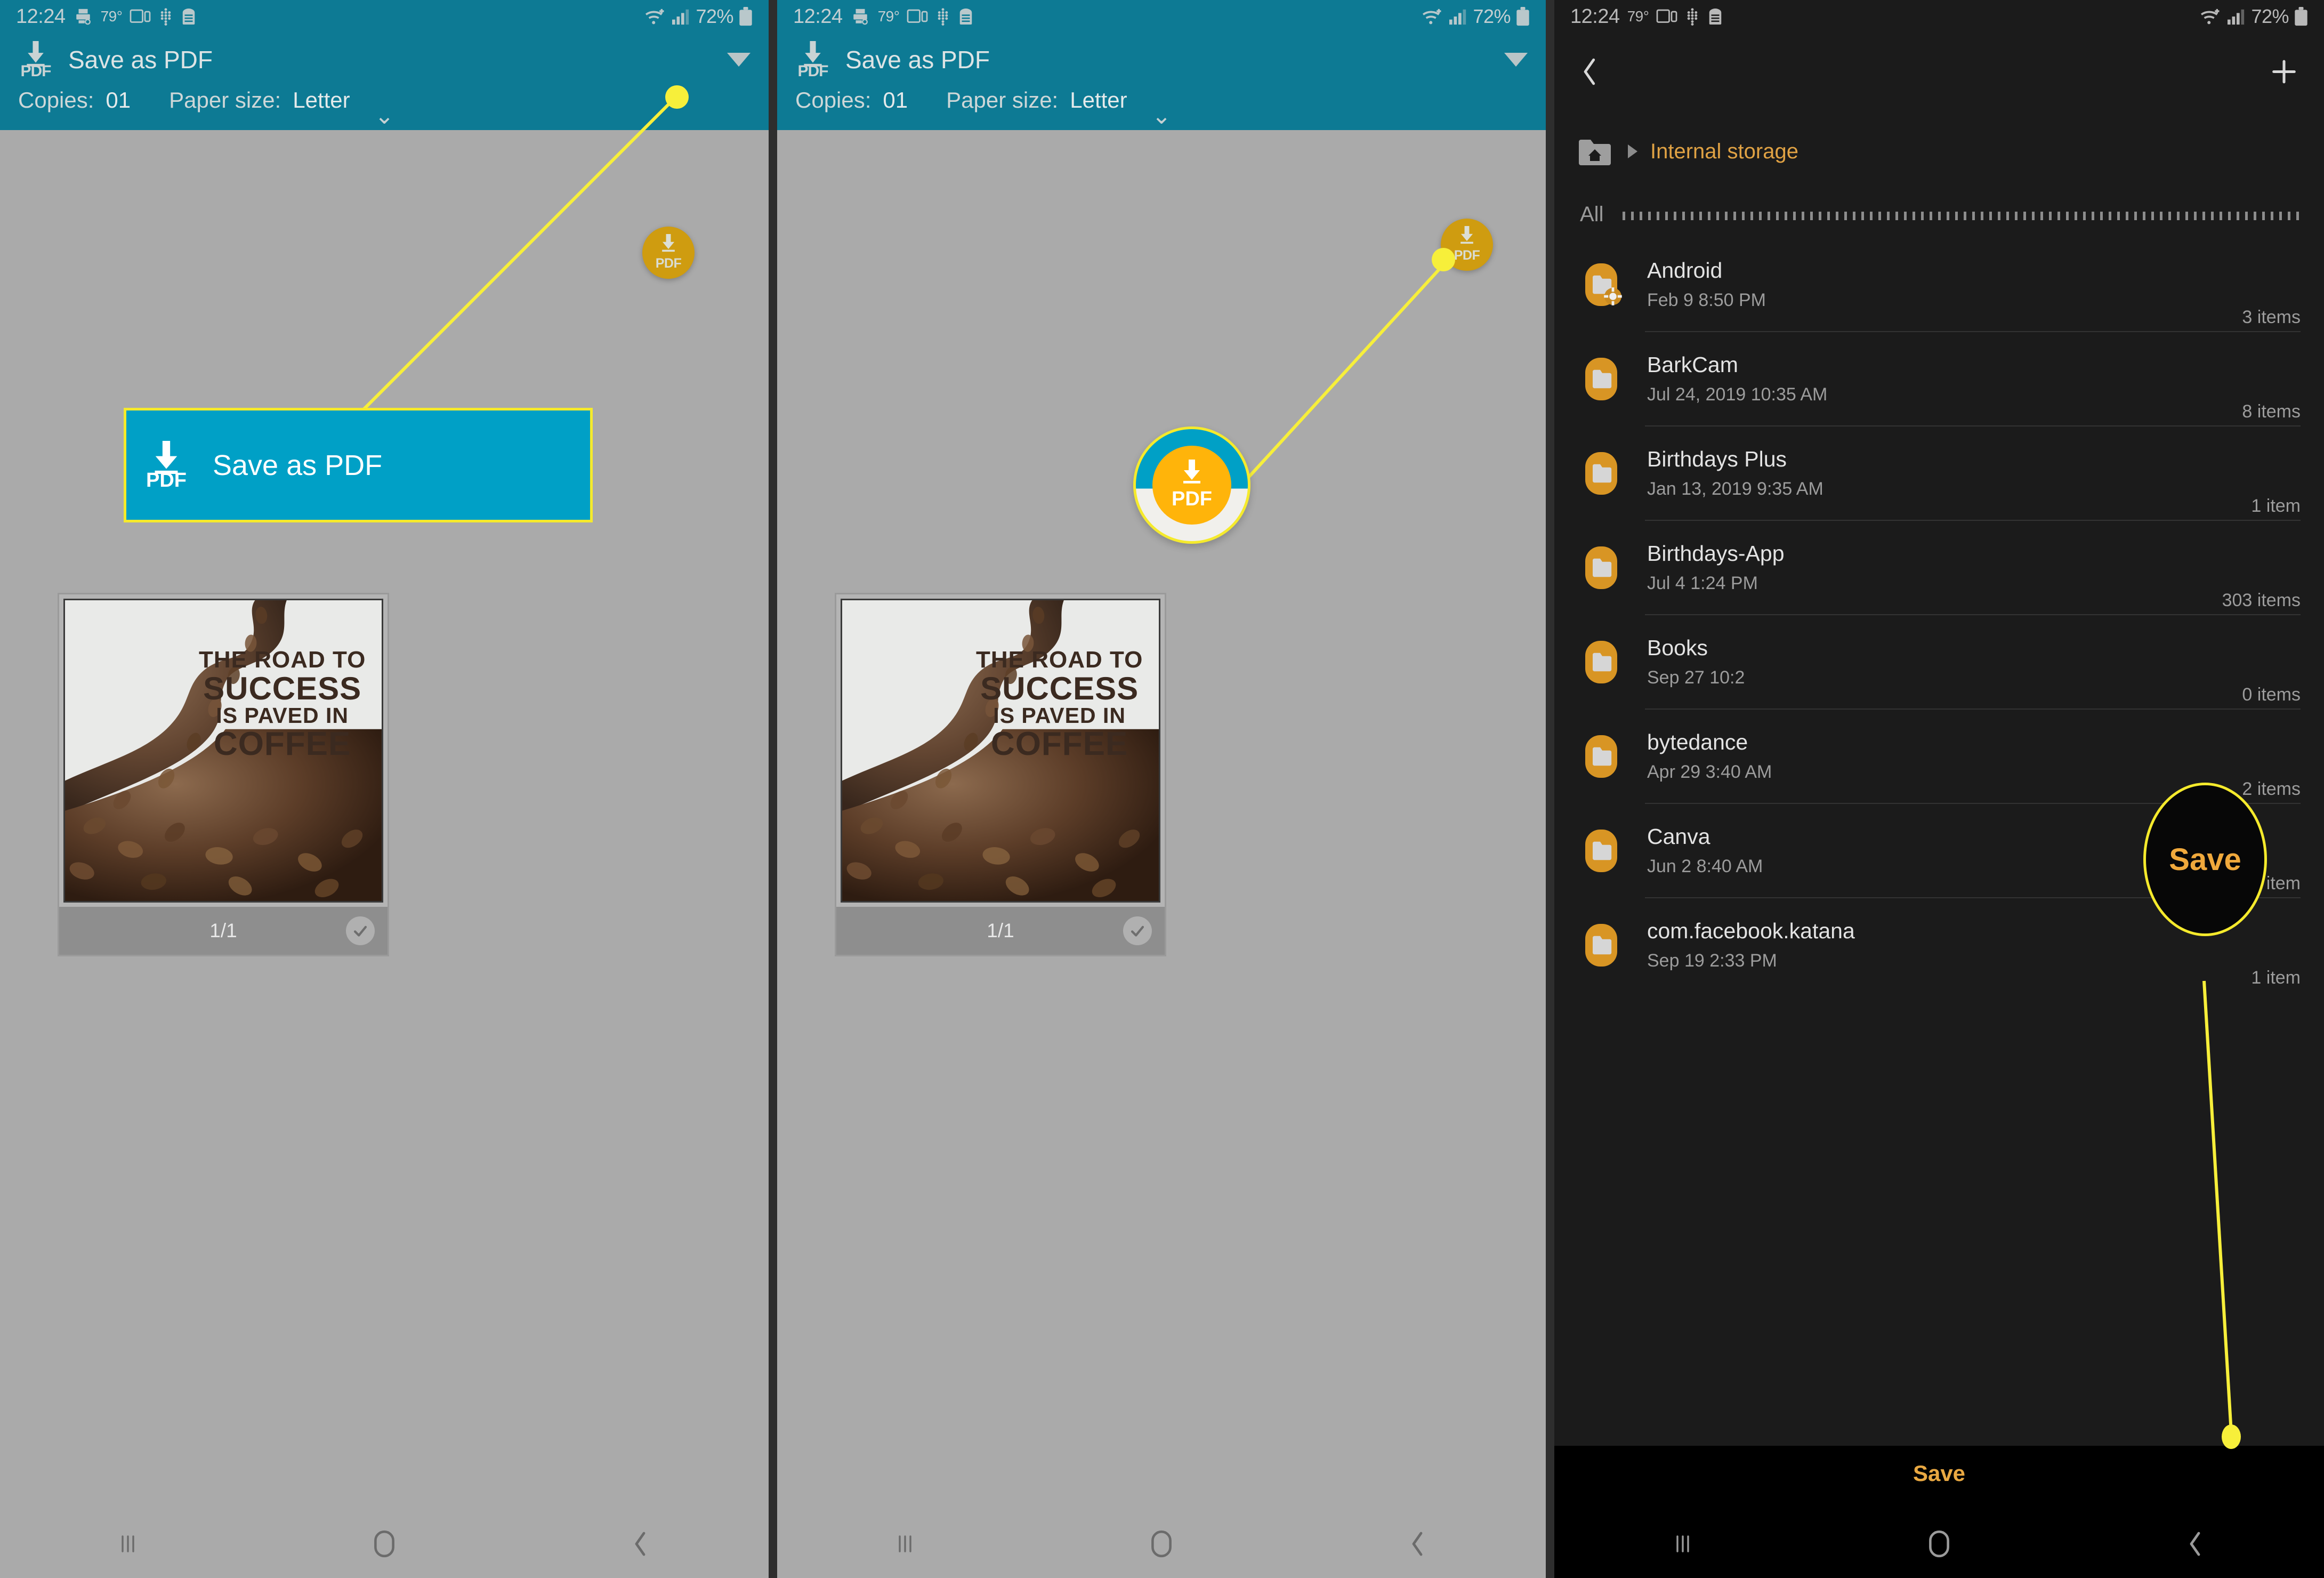 This screenshot has width=2324, height=1578. Describe the element at coordinates (1709, 773) in the screenshot. I see `folder-date: Apr 29 3:40 AM` at that location.